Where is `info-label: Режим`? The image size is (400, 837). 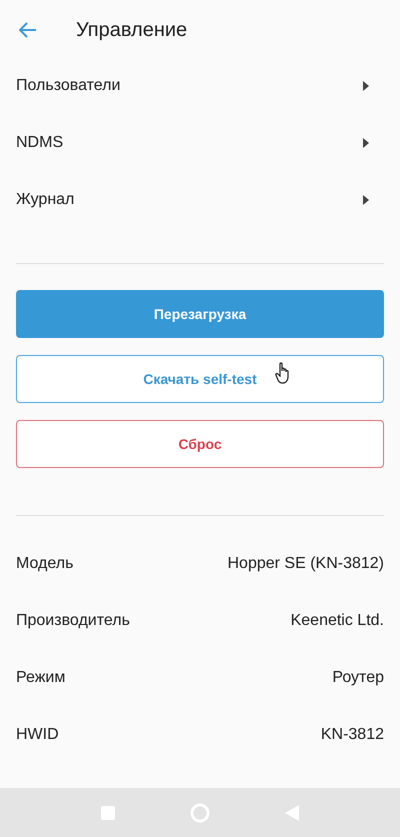 info-label: Режим is located at coordinates (41, 677).